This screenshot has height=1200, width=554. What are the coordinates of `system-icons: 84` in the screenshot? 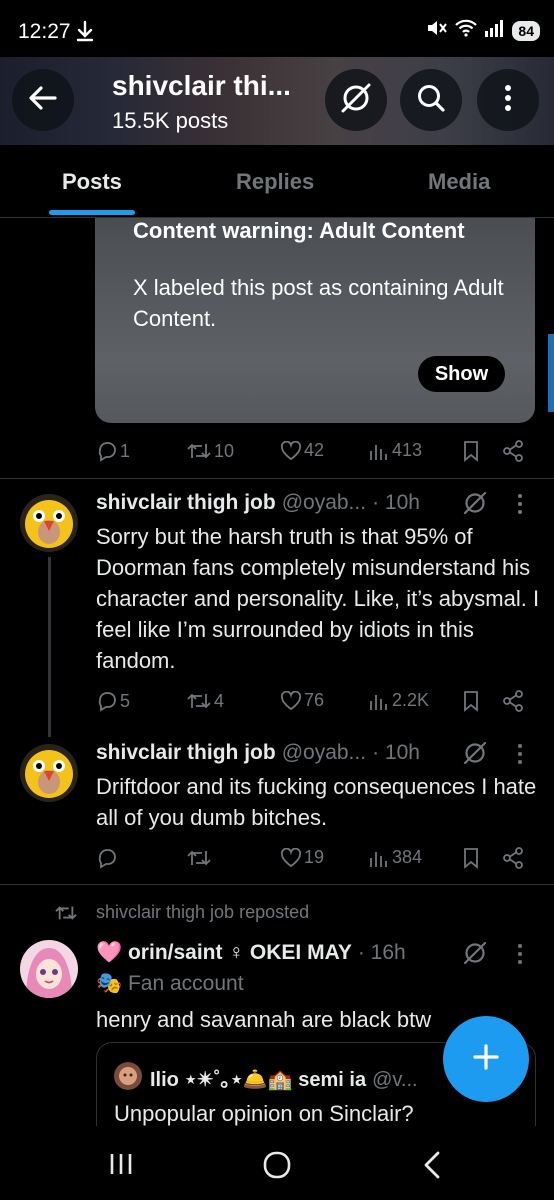 It's located at (483, 30).